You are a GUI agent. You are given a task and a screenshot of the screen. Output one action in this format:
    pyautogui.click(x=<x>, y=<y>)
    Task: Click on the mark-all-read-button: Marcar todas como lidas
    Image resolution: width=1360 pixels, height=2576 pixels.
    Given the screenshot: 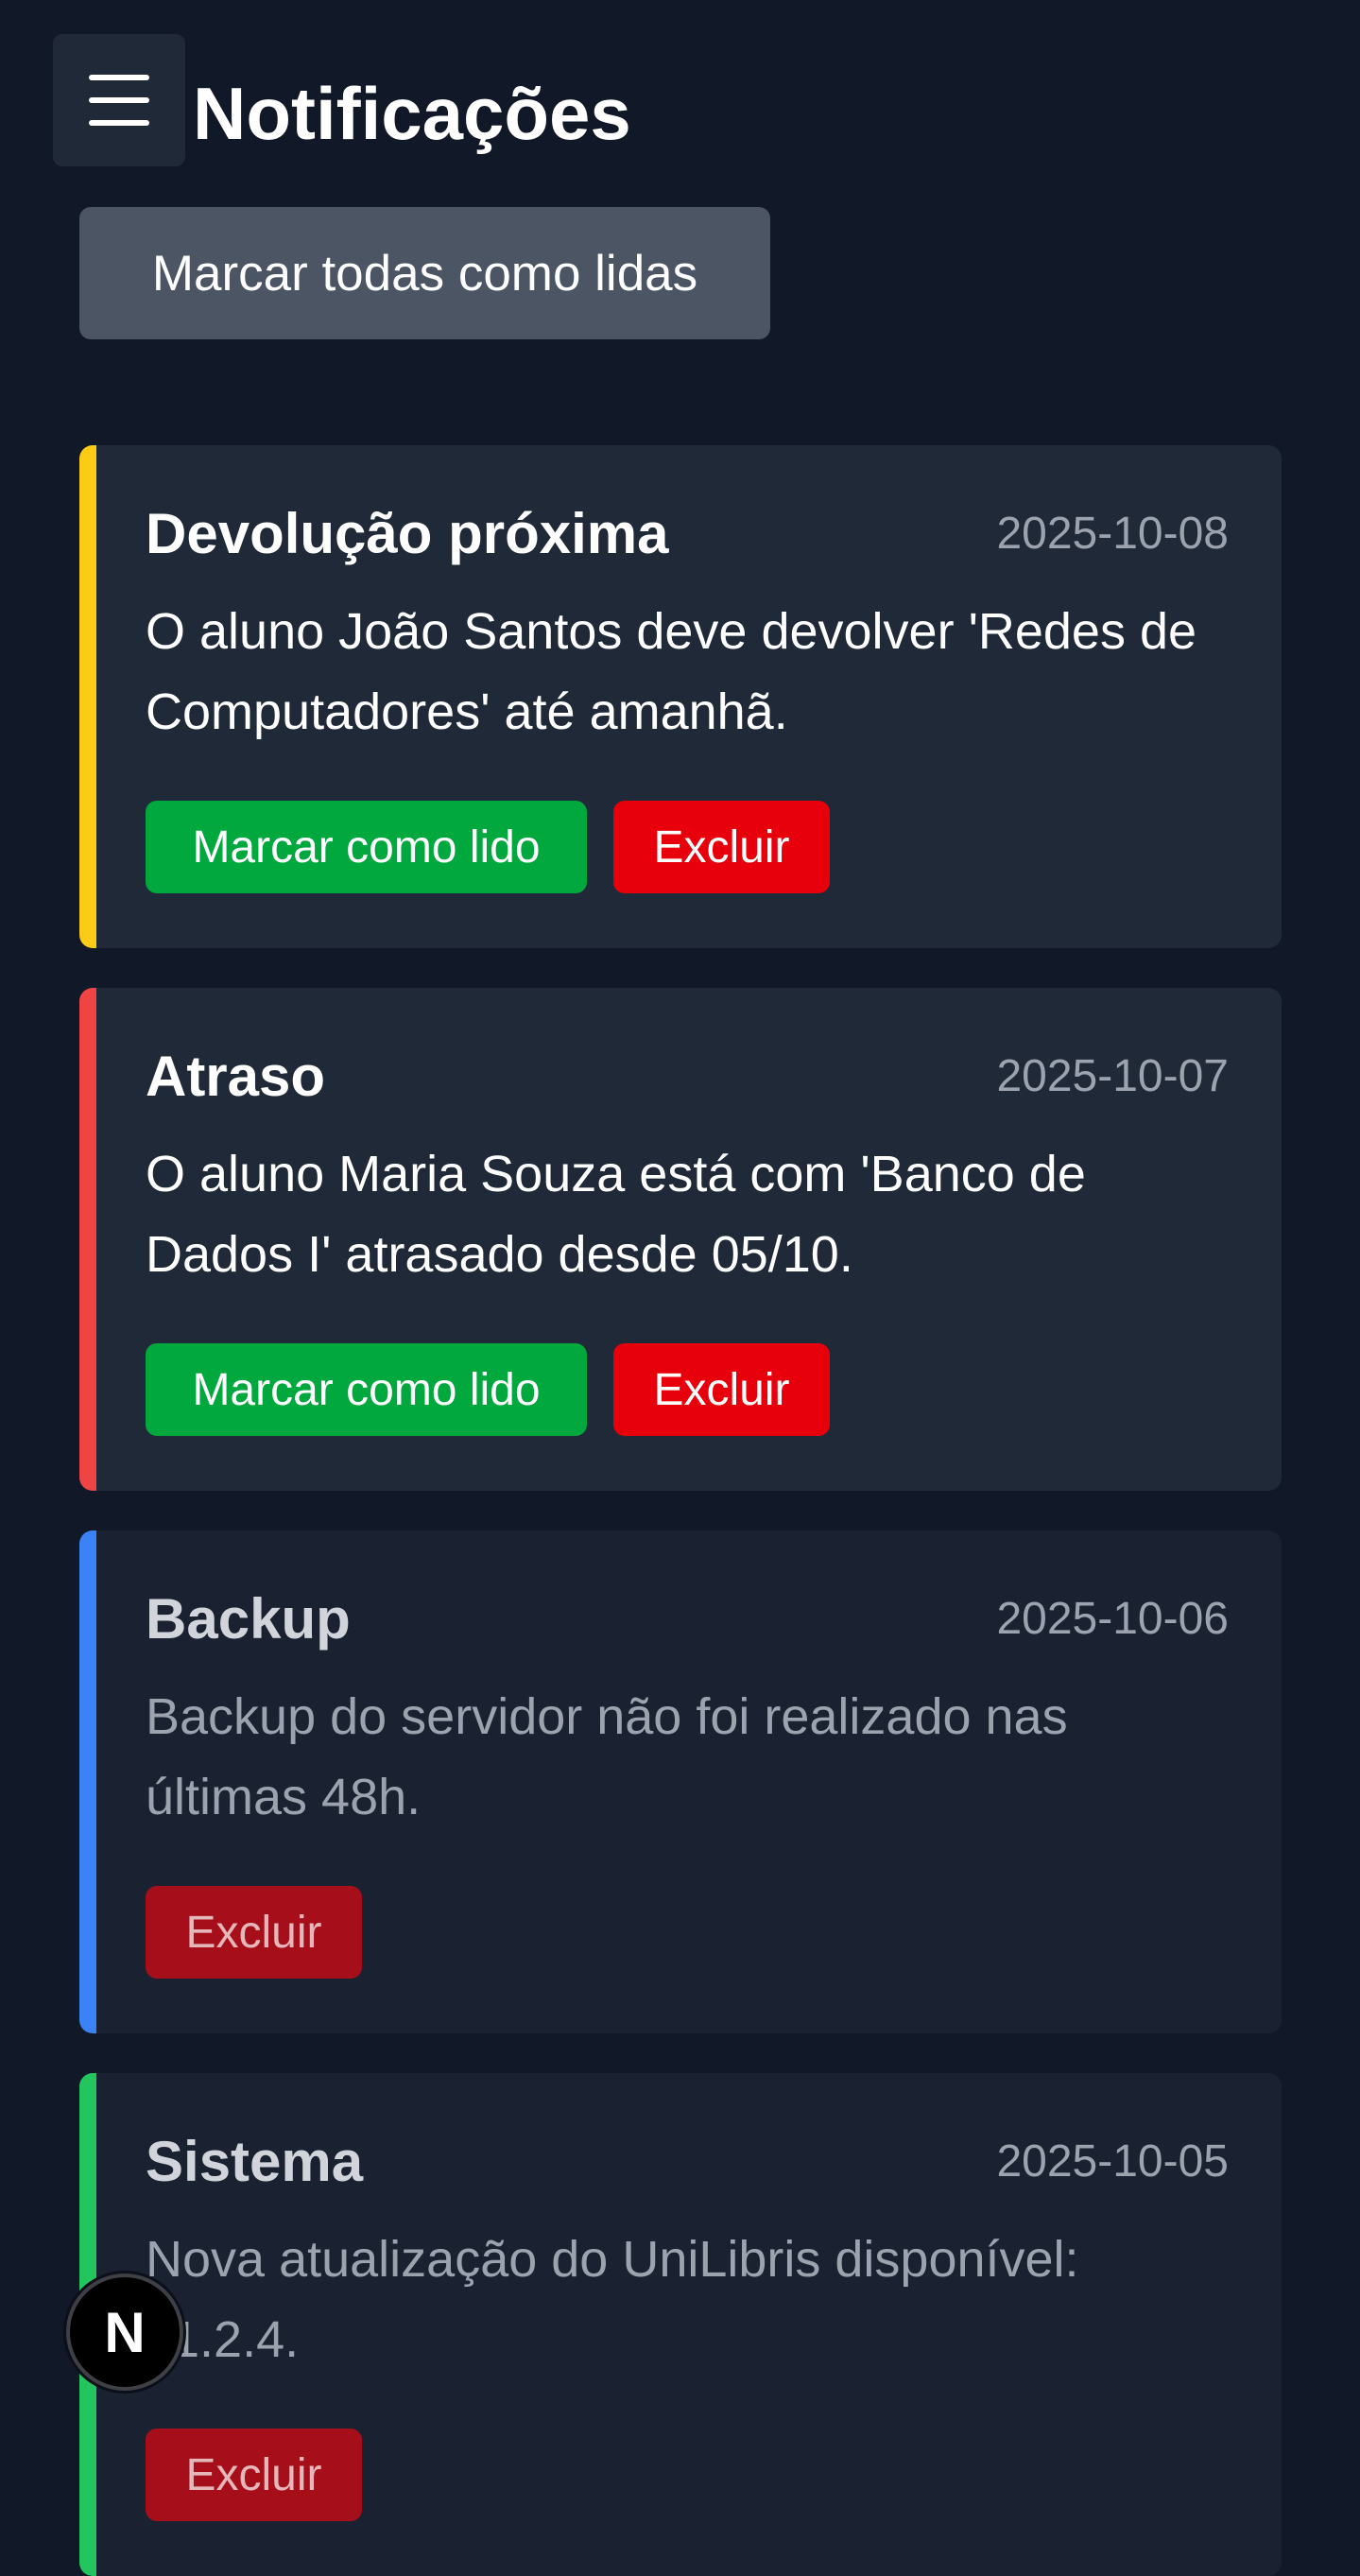 What is the action you would take?
    pyautogui.click(x=424, y=273)
    